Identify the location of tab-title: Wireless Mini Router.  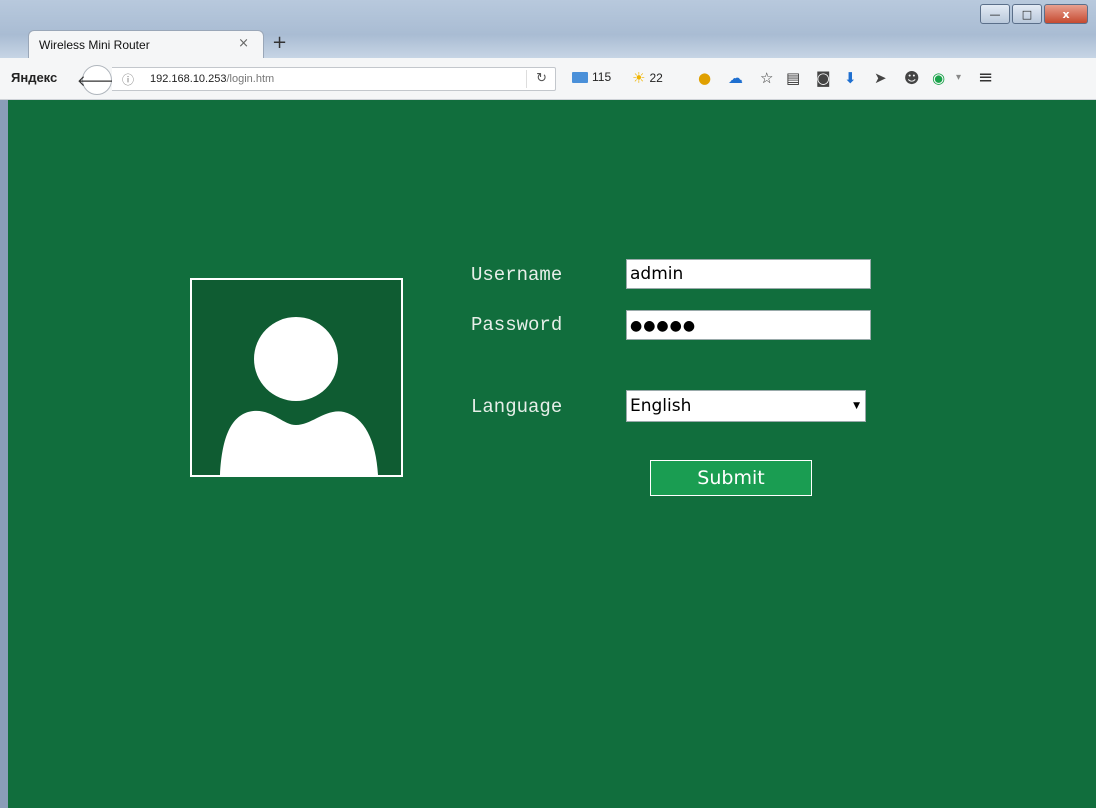
(94, 45).